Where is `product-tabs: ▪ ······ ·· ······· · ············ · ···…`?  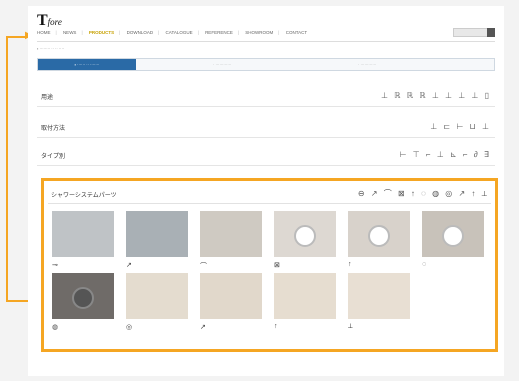
product-tabs: ▪ ······ ·· ······· · ············ · ···… is located at coordinates (266, 64).